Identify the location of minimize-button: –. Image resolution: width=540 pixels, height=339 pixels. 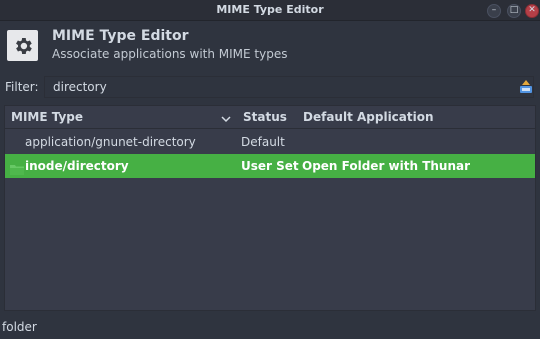
(494, 11).